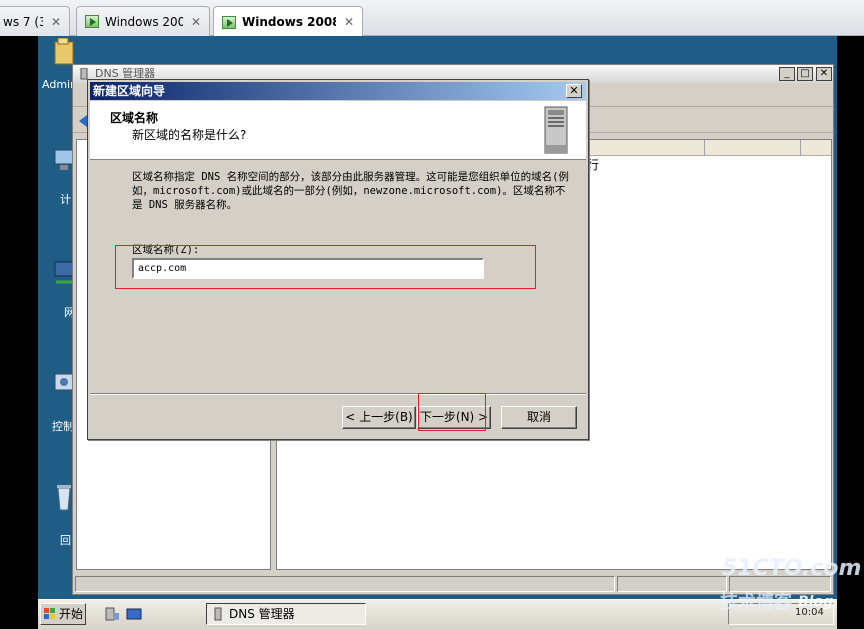 Image resolution: width=864 pixels, height=629 pixels. I want to click on computer-icon, so click(64, 161).